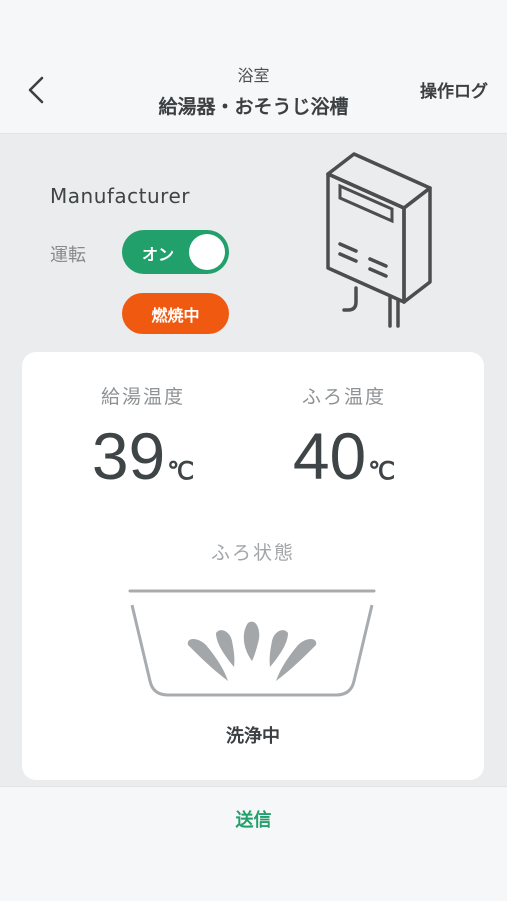 Image resolution: width=507 pixels, height=901 pixels. Describe the element at coordinates (142, 397) in the screenshot. I see `hot-water-temp-label: 給湯温度` at that location.